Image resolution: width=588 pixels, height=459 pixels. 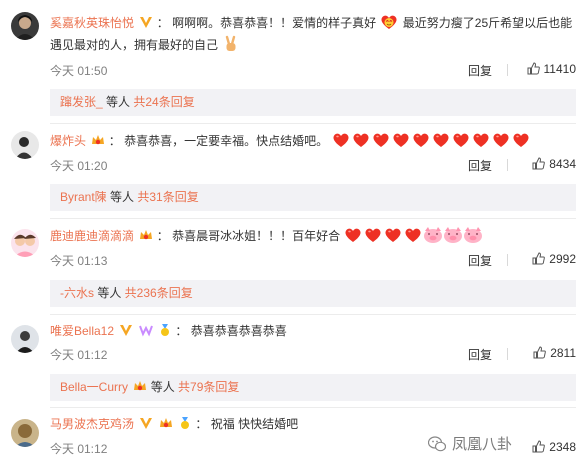 What do you see at coordinates (313, 293) in the screenshot?
I see `reply-summary: -六水s 等人 共236条回复` at bounding box center [313, 293].